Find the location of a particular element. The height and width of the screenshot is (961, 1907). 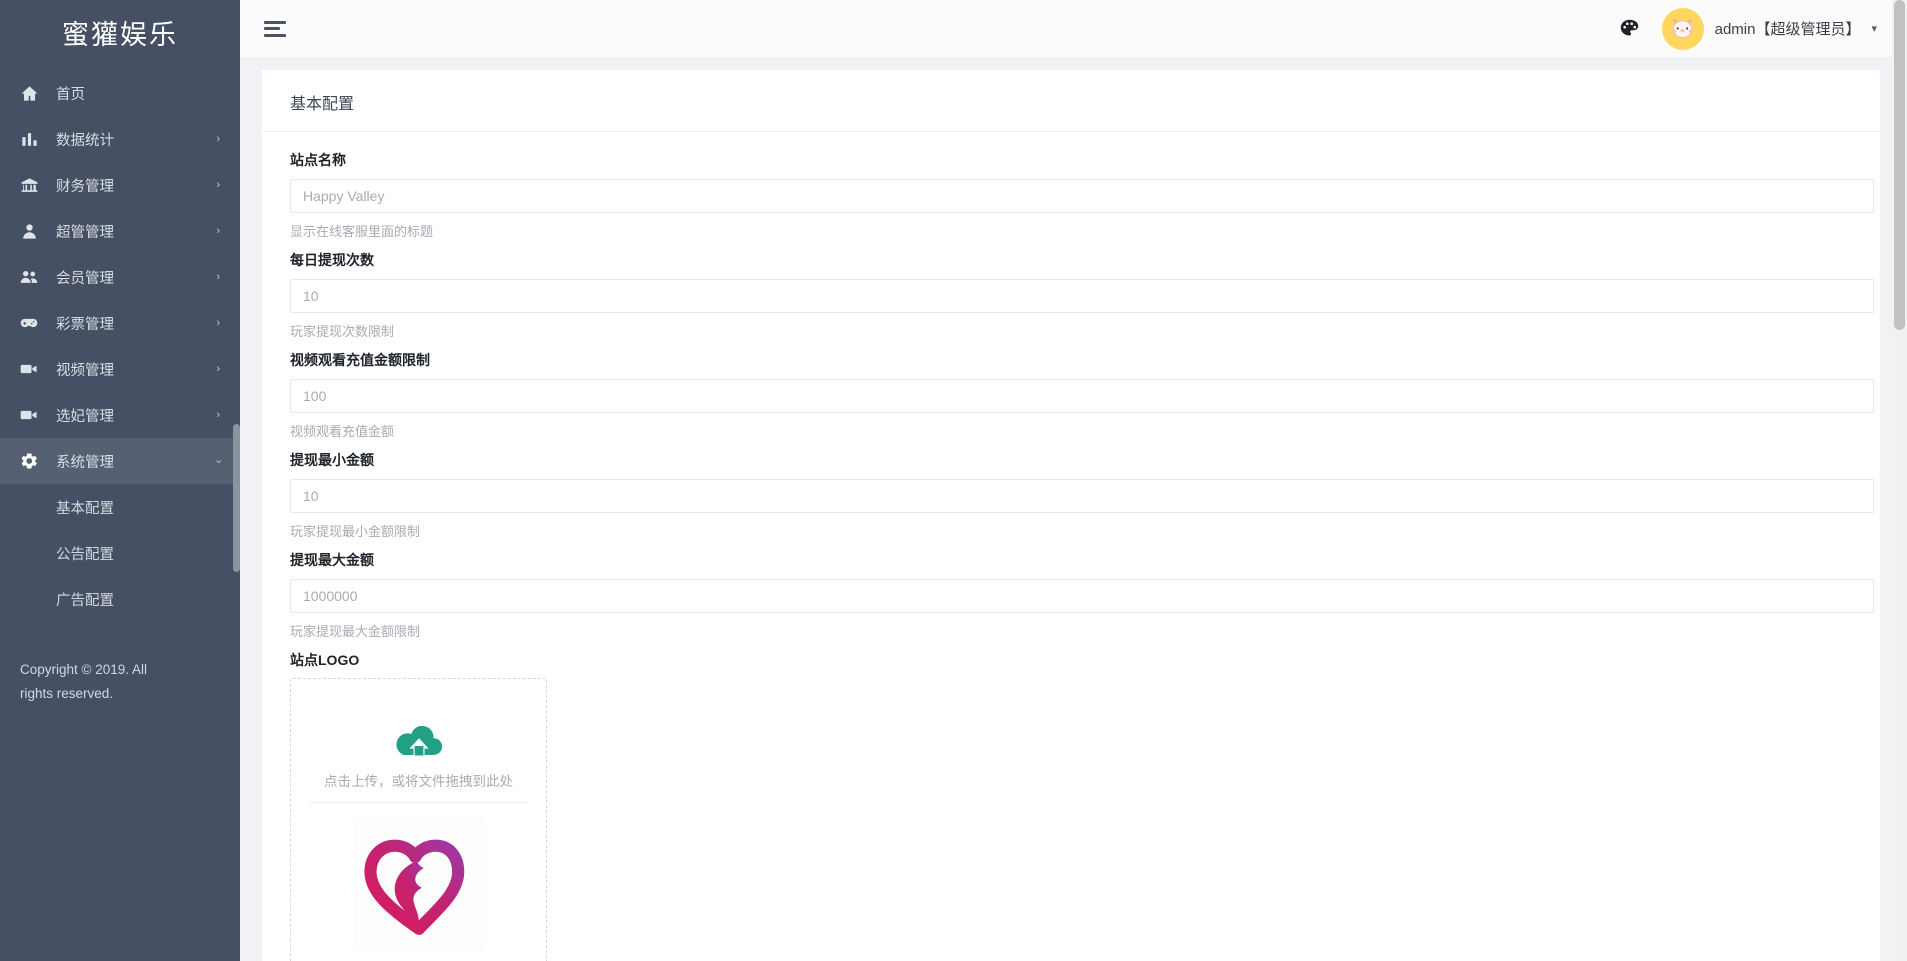

field-label: 站点名称 is located at coordinates (318, 160).